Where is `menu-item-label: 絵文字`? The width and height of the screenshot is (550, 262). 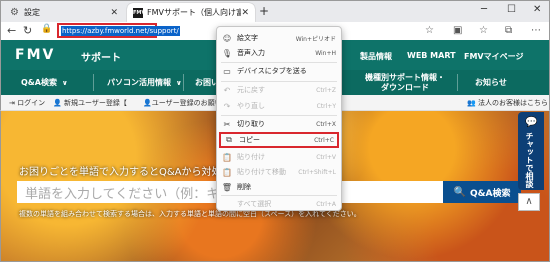 menu-item-label: 絵文字 is located at coordinates (247, 38).